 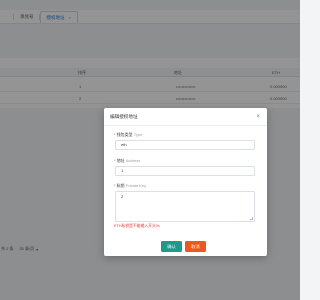 I want to click on private-key-label: *私钥 Private Key, so click(x=130, y=185).